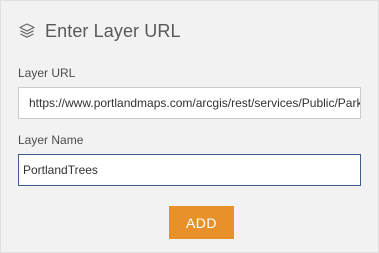 The image size is (379, 253). I want to click on panel-header: Enter Layer URL, so click(99, 31).